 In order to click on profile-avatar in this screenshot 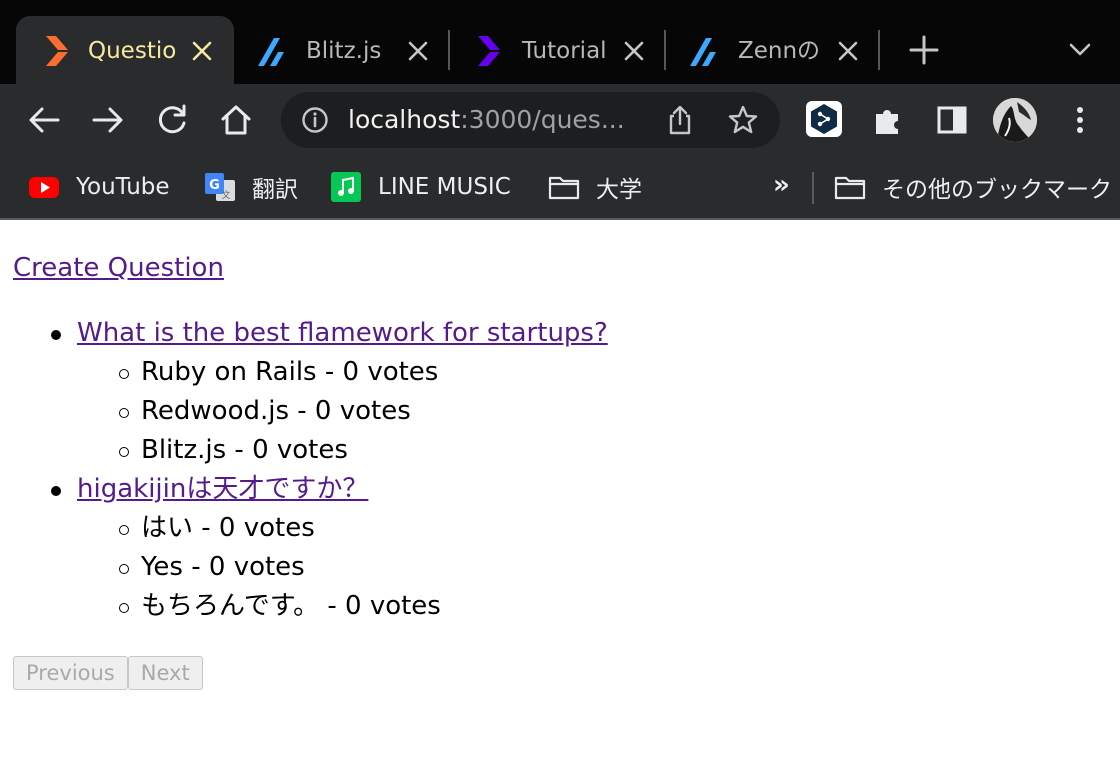, I will do `click(1015, 120)`.